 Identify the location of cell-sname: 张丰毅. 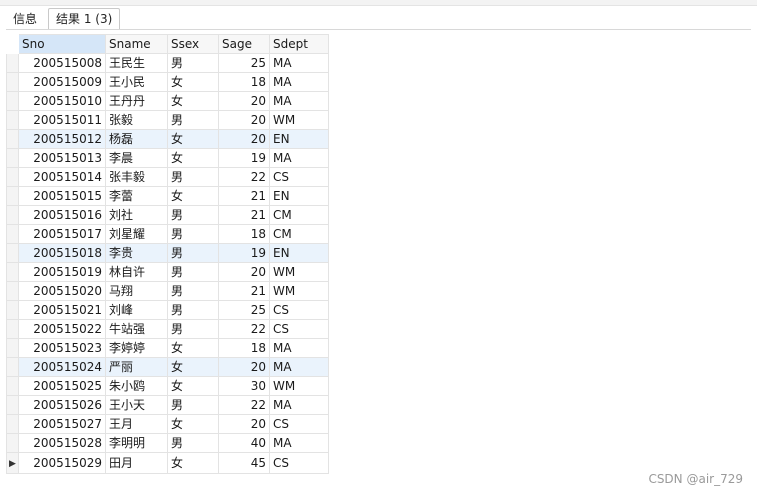
(136, 177).